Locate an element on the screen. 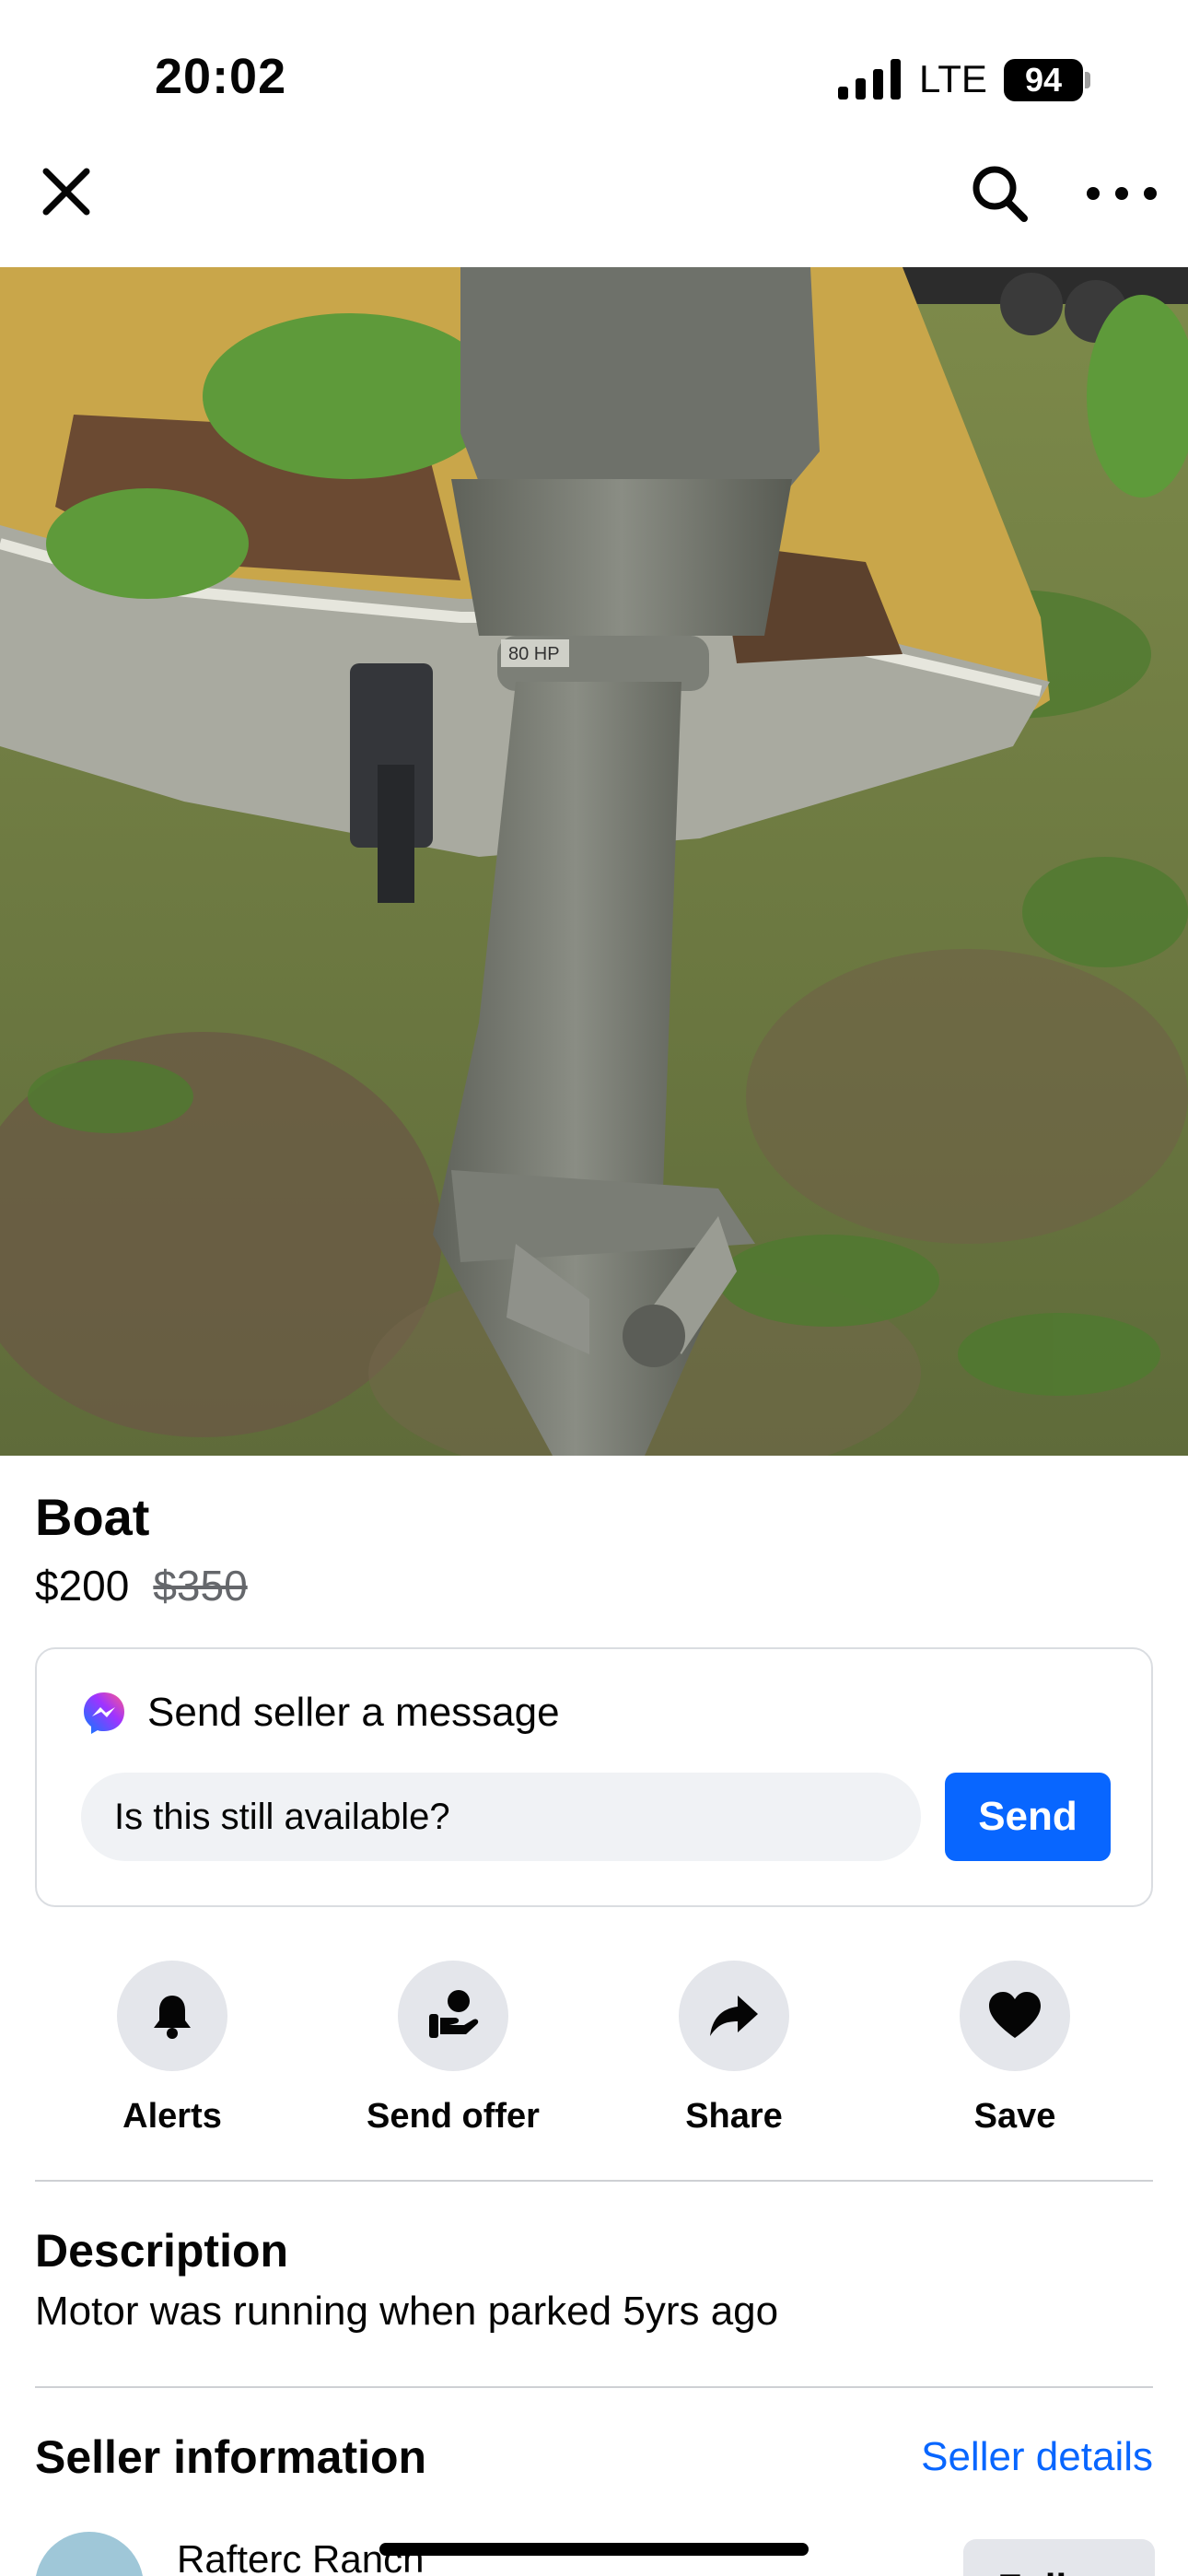  bell-icon is located at coordinates (172, 2017).